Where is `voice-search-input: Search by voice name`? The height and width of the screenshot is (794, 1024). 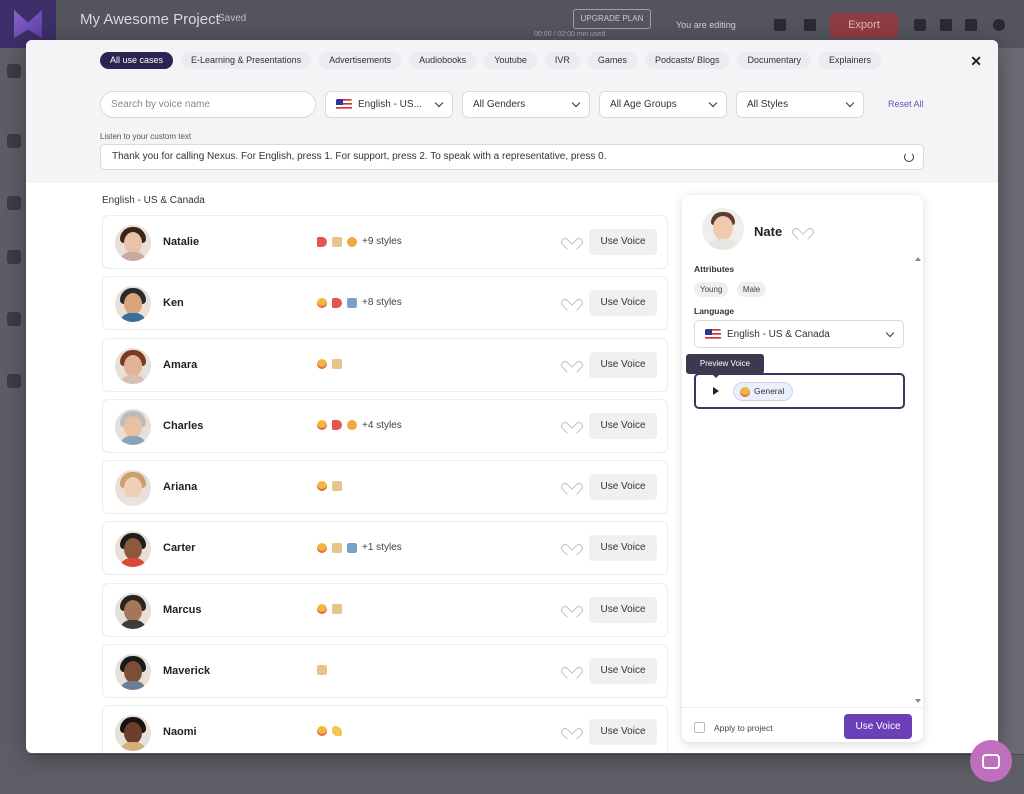 voice-search-input: Search by voice name is located at coordinates (208, 104).